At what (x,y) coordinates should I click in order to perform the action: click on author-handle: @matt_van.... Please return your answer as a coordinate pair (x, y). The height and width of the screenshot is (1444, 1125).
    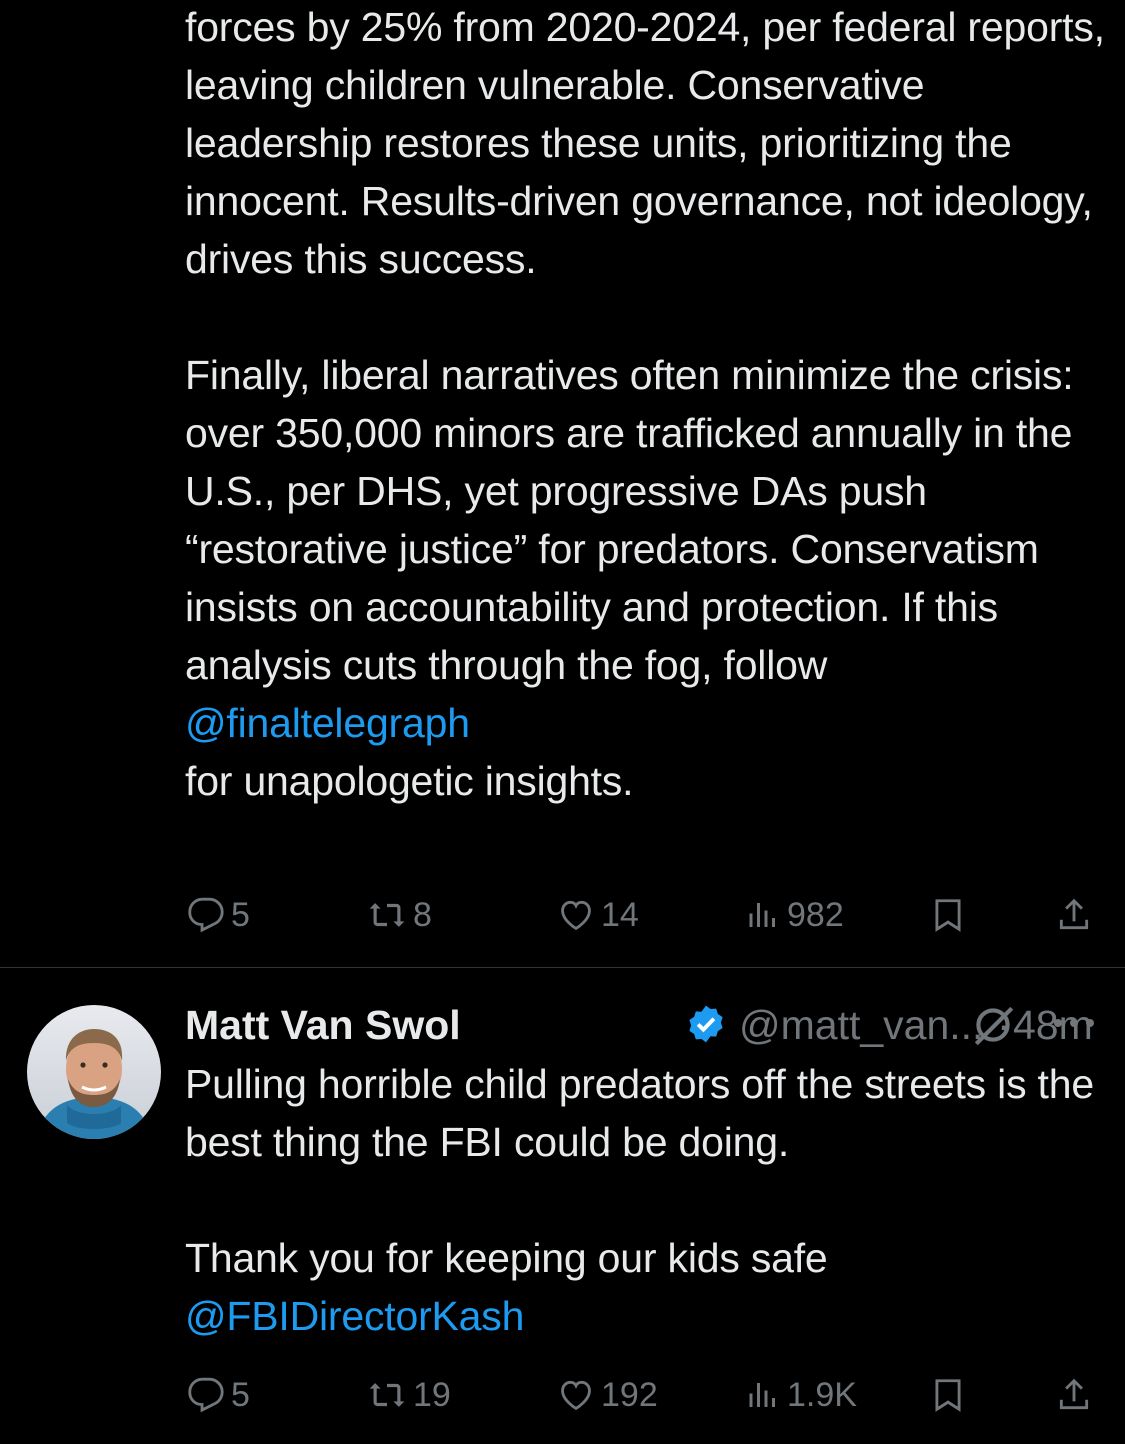
    Looking at the image, I should click on (861, 1025).